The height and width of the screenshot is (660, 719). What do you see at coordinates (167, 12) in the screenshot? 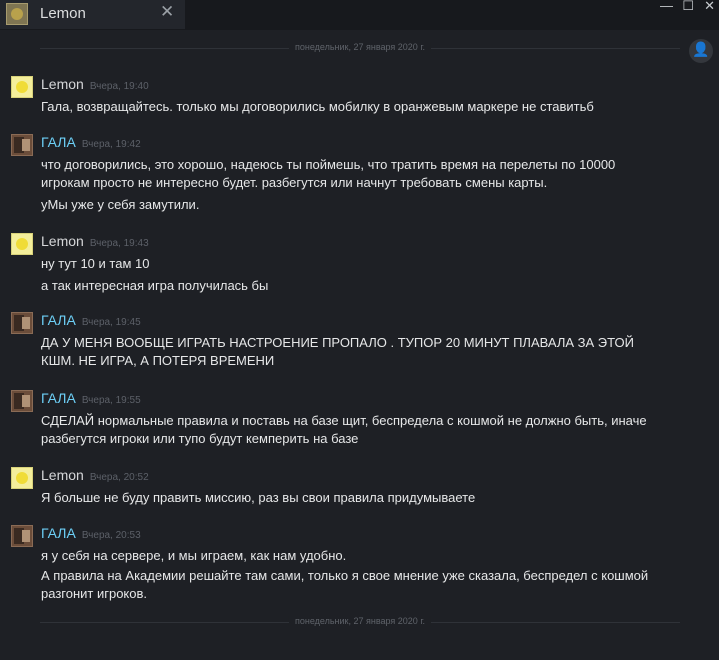
I see `tab-close-icon: ✕` at bounding box center [167, 12].